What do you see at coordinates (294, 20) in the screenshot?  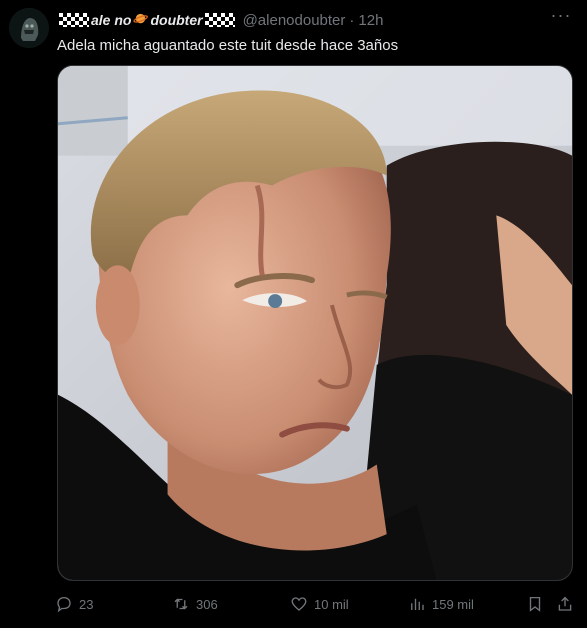 I see `author-handle: @alenodoubter` at bounding box center [294, 20].